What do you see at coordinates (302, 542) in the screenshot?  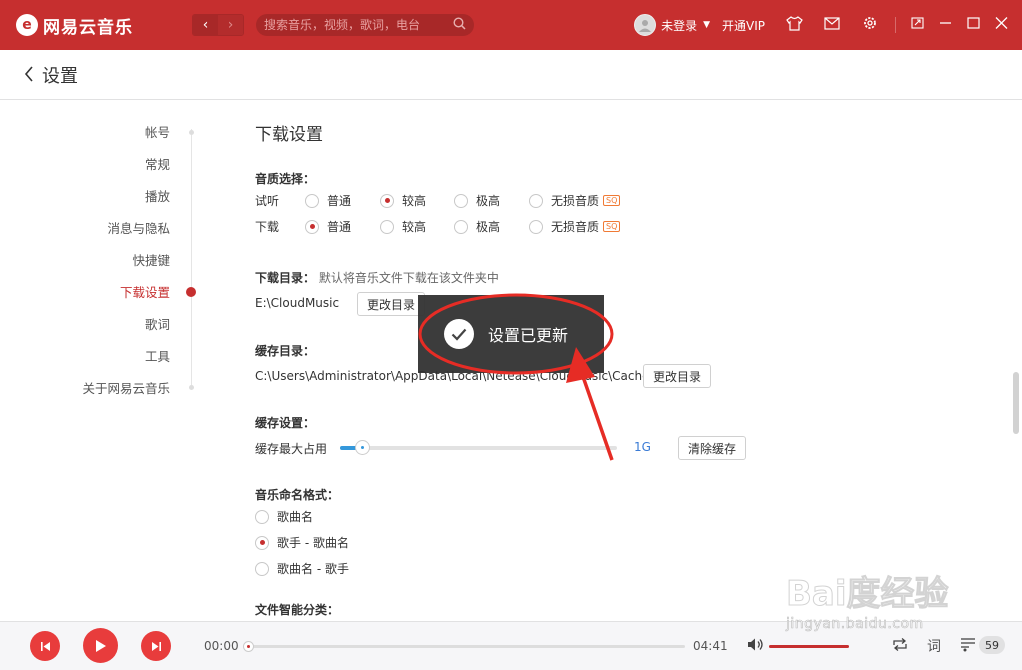 I see `naming-option: 歌手 - 歌曲名` at bounding box center [302, 542].